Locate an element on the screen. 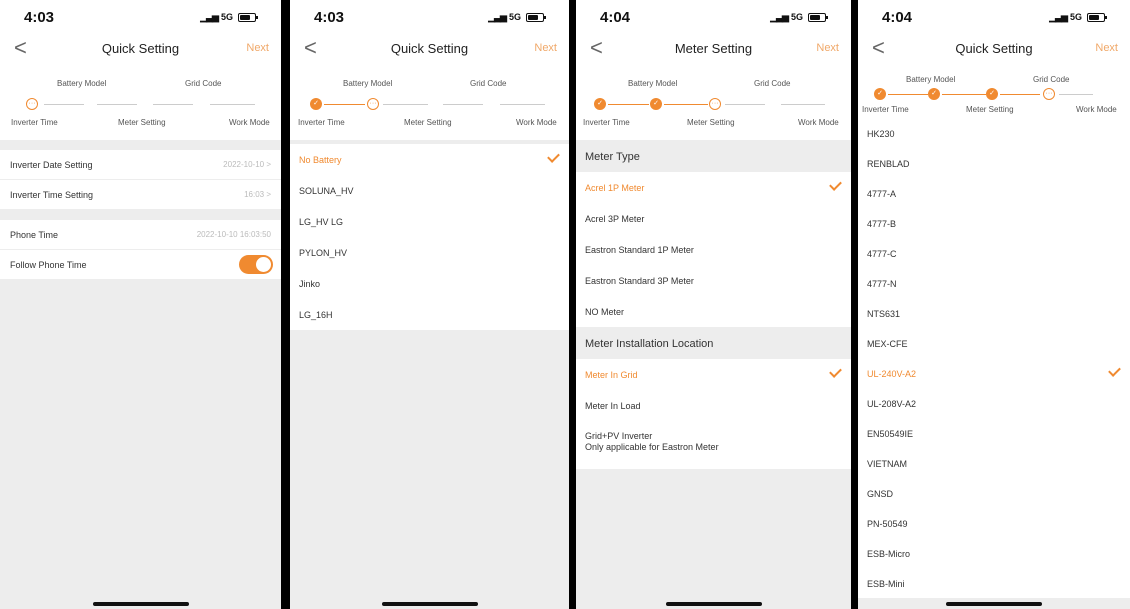 Image resolution: width=1130 pixels, height=609 pixels. list-item: ESB-Micro is located at coordinates (994, 553).